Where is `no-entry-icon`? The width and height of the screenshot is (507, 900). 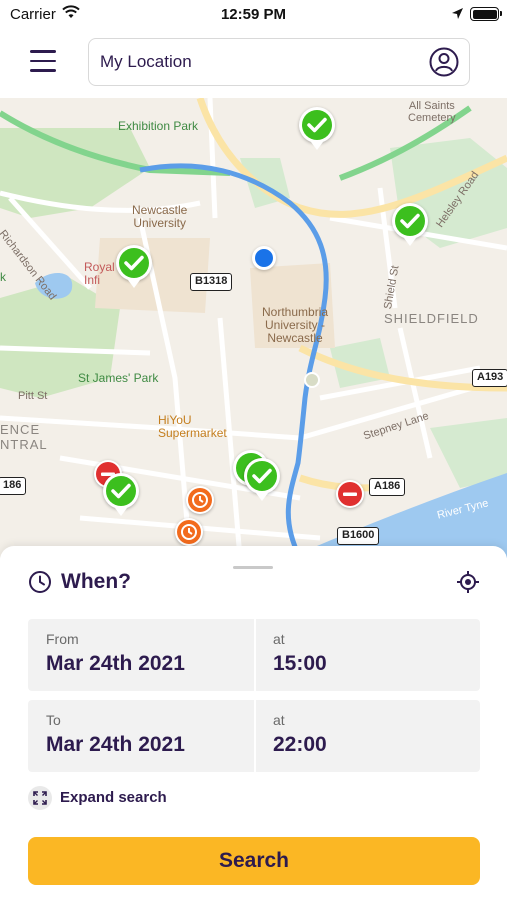 no-entry-icon is located at coordinates (350, 494).